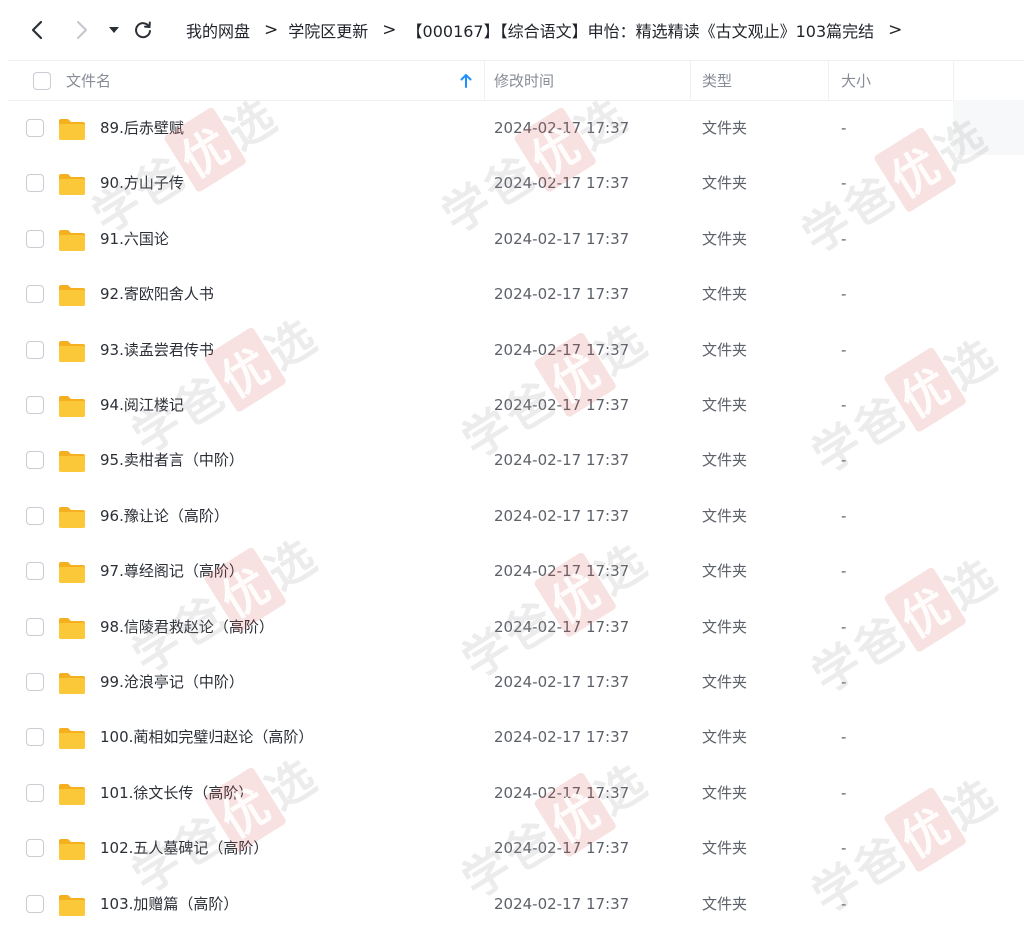  What do you see at coordinates (176, 793) in the screenshot?
I see `file-name: 101.徐文长传（高阶）` at bounding box center [176, 793].